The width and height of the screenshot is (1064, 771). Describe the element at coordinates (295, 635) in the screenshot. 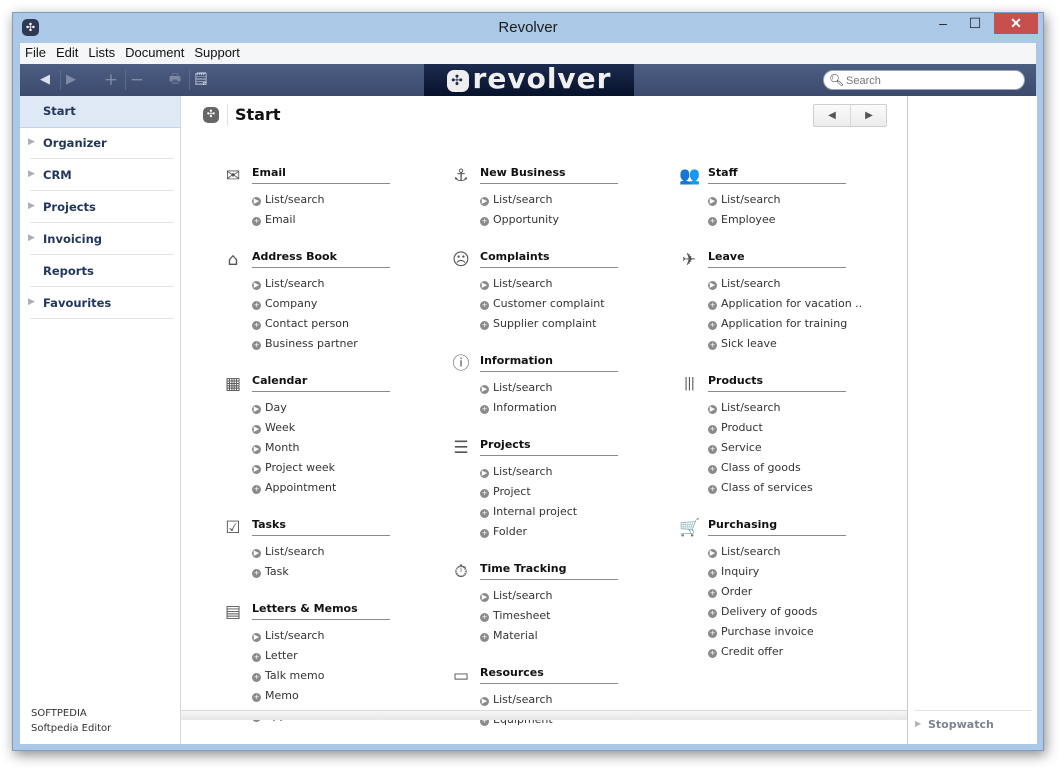

I see `link-label: List/search` at that location.